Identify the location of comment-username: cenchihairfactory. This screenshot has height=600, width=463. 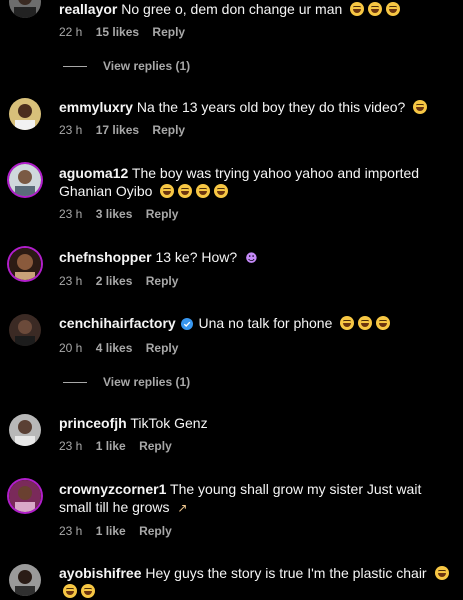
(117, 323).